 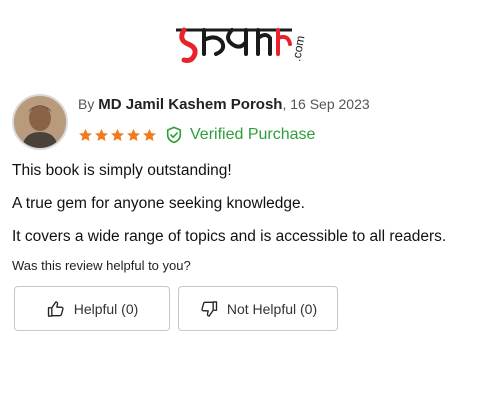 I want to click on review-date: 16 Sep 2023, so click(x=330, y=104).